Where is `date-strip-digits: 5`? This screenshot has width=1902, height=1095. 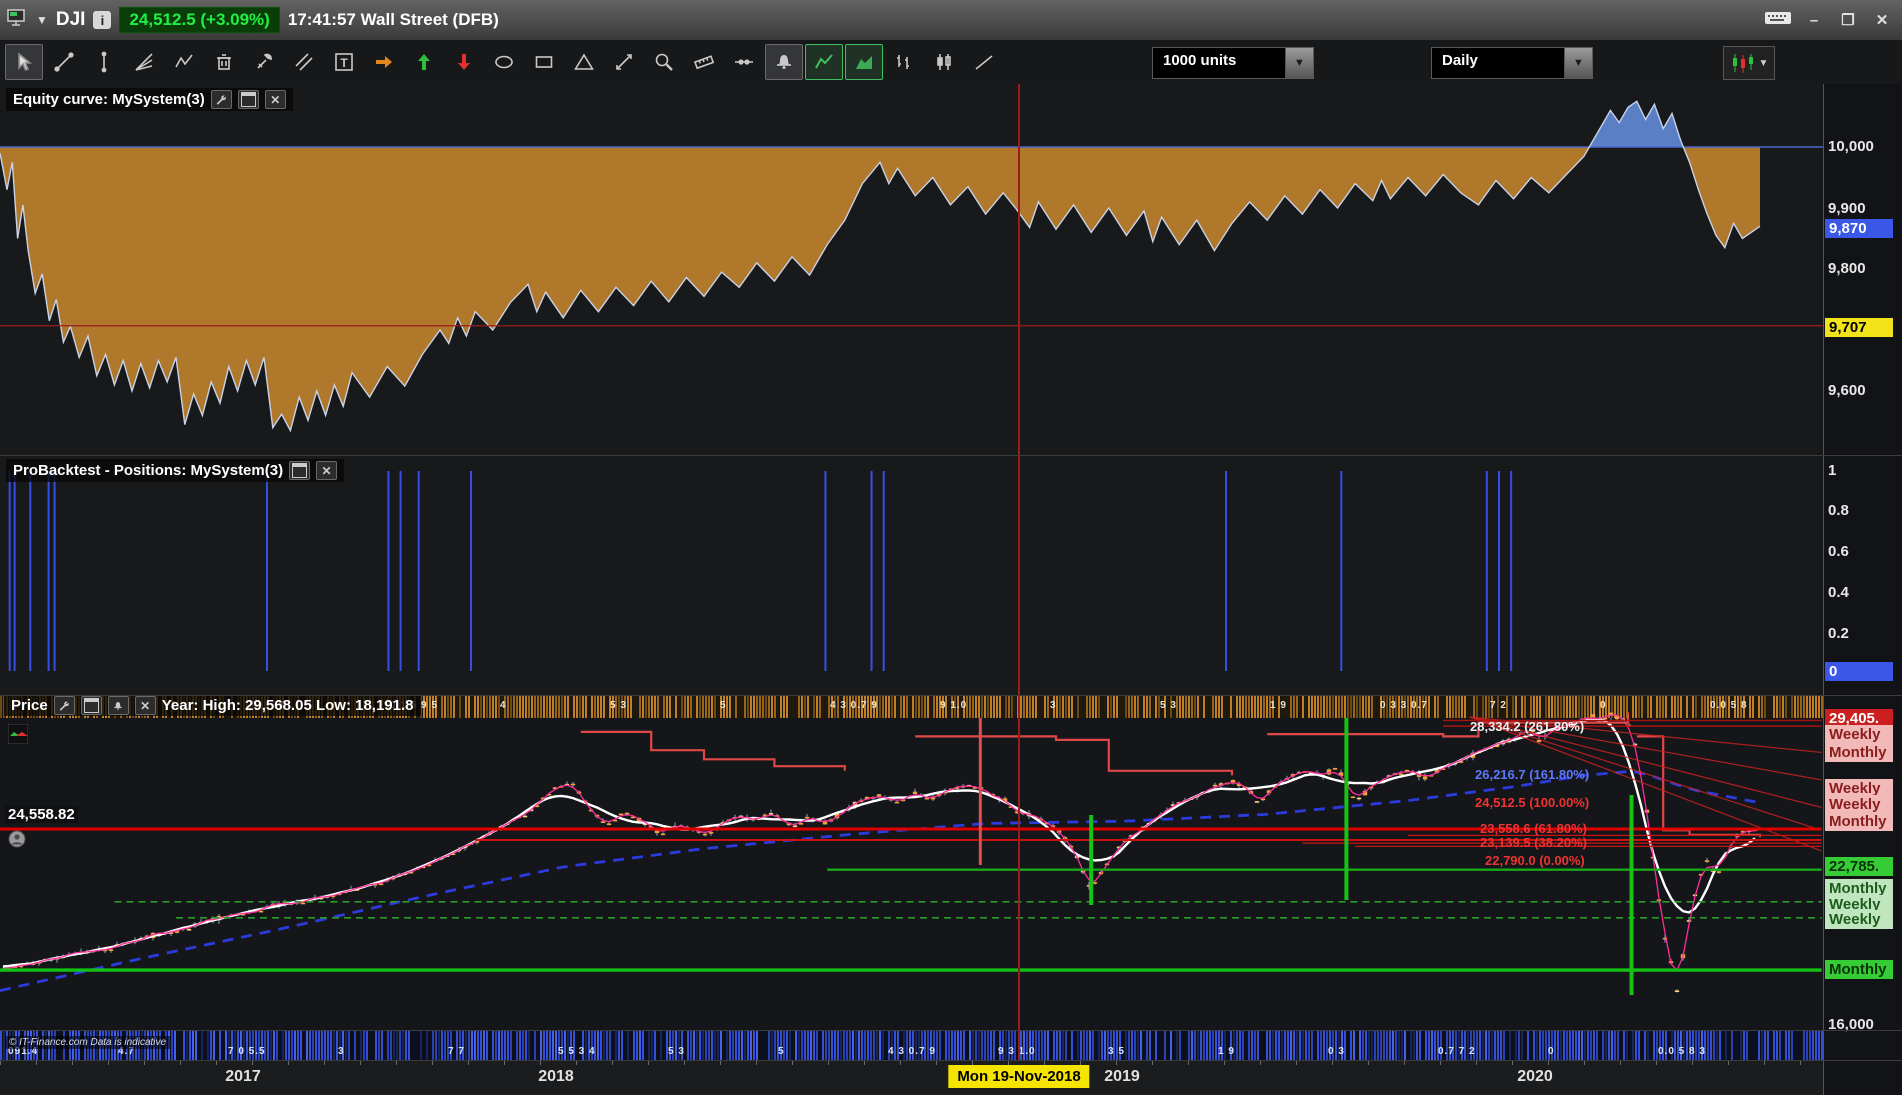 date-strip-digits: 5 is located at coordinates (723, 705).